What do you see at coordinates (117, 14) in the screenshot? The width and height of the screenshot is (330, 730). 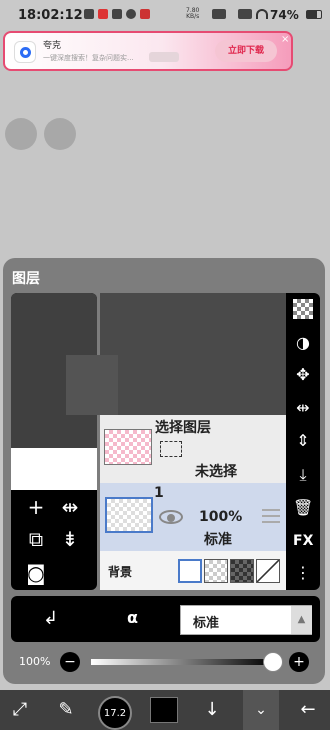 I see `crown-icon` at bounding box center [117, 14].